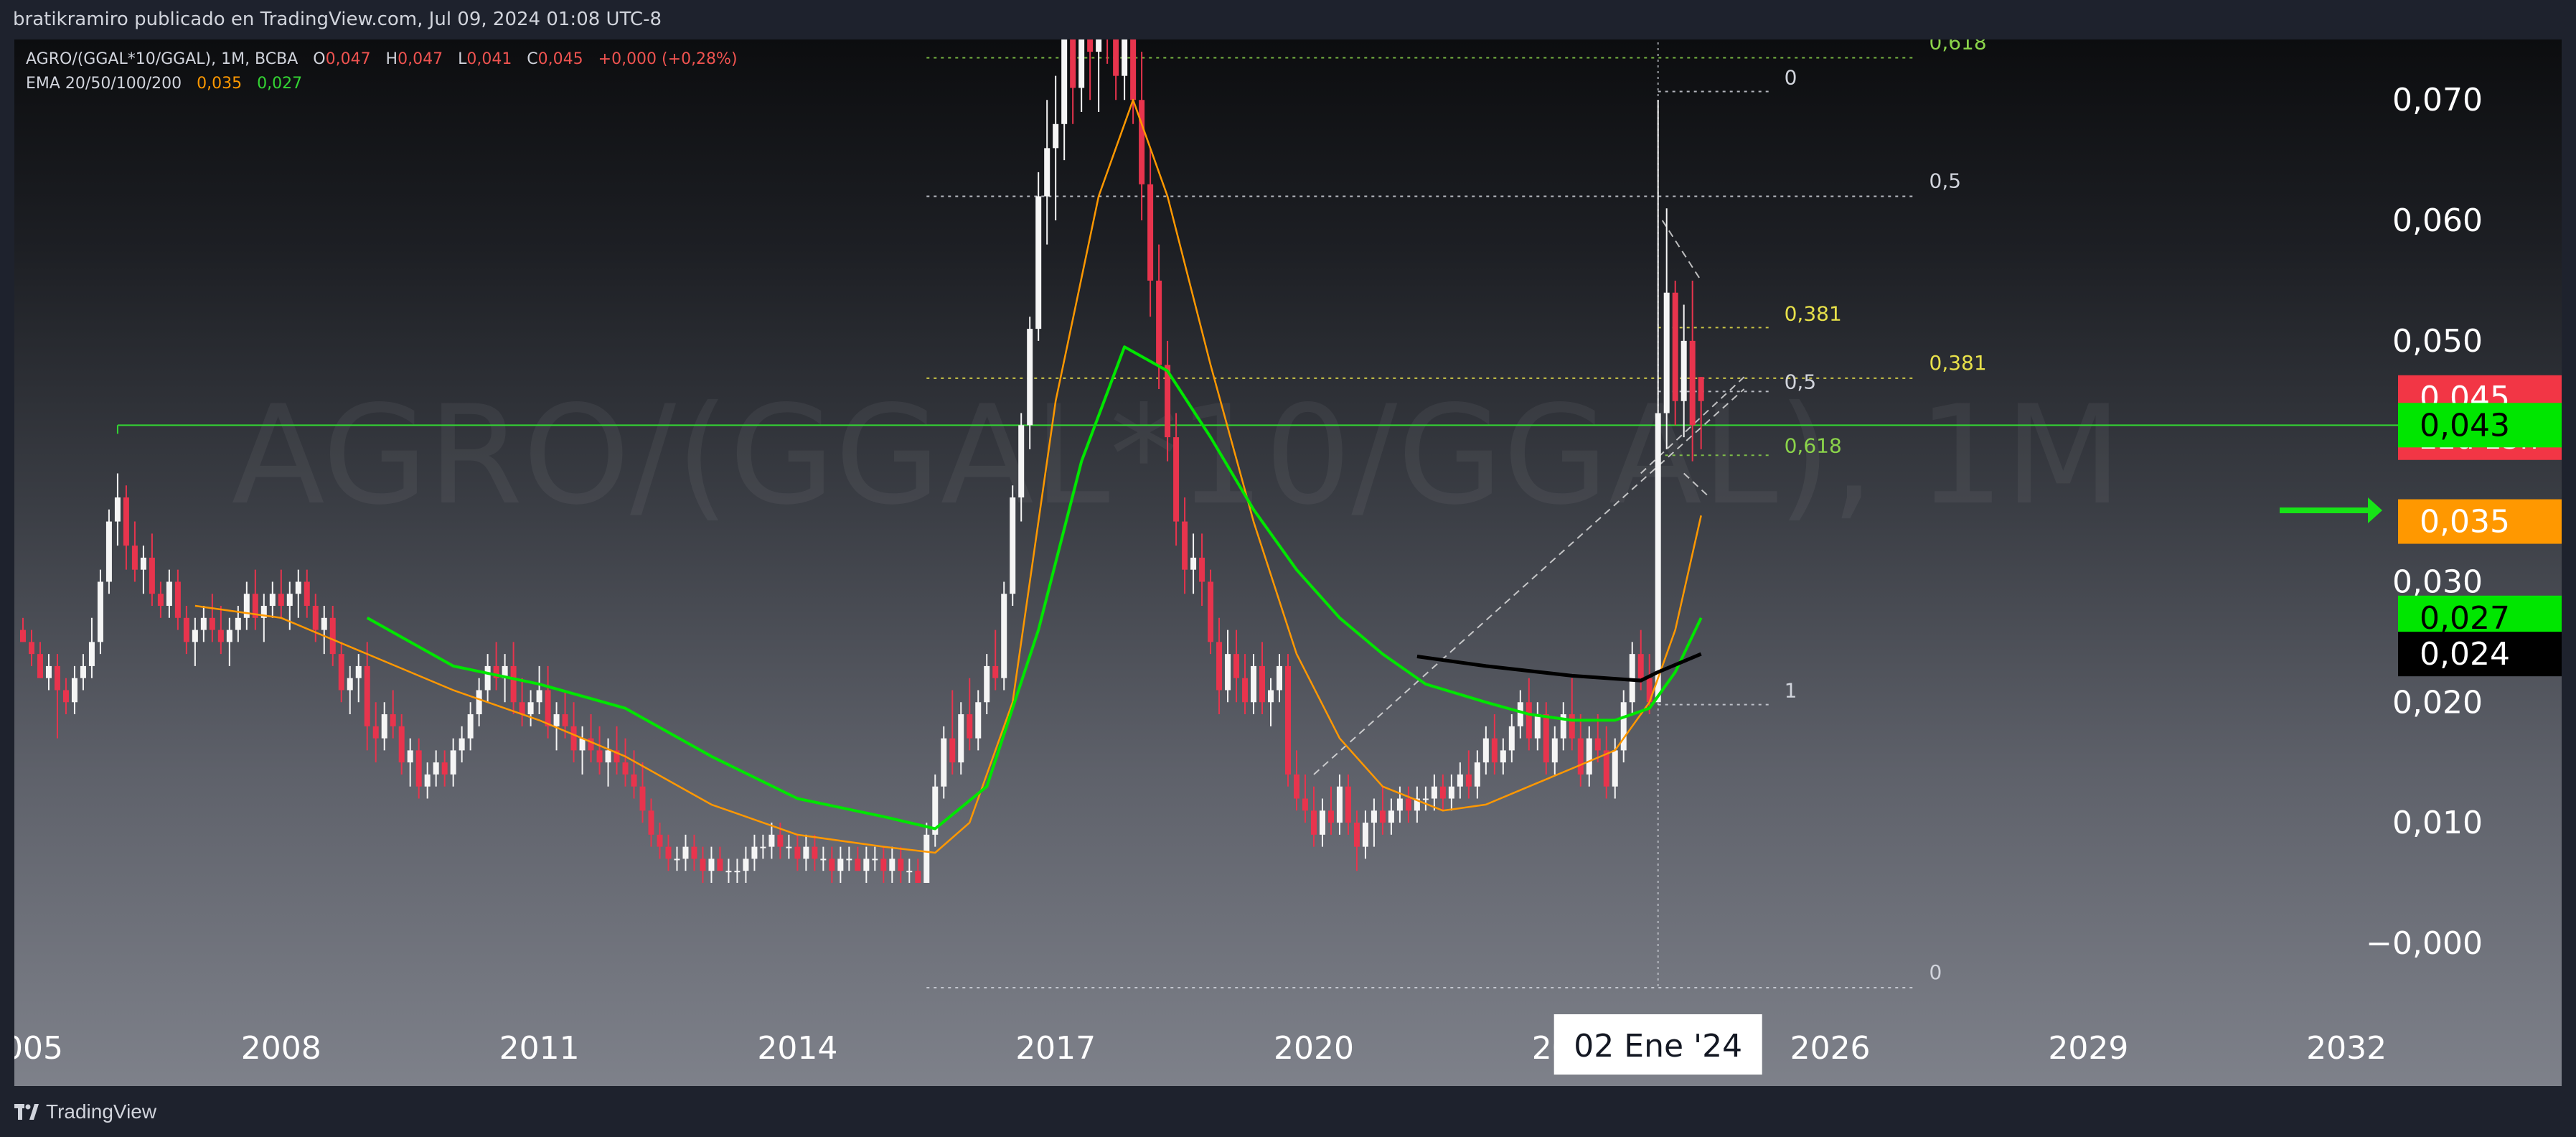 This screenshot has height=1137, width=2576. I want to click on y-axis-tick-label: −0,000, so click(2424, 943).